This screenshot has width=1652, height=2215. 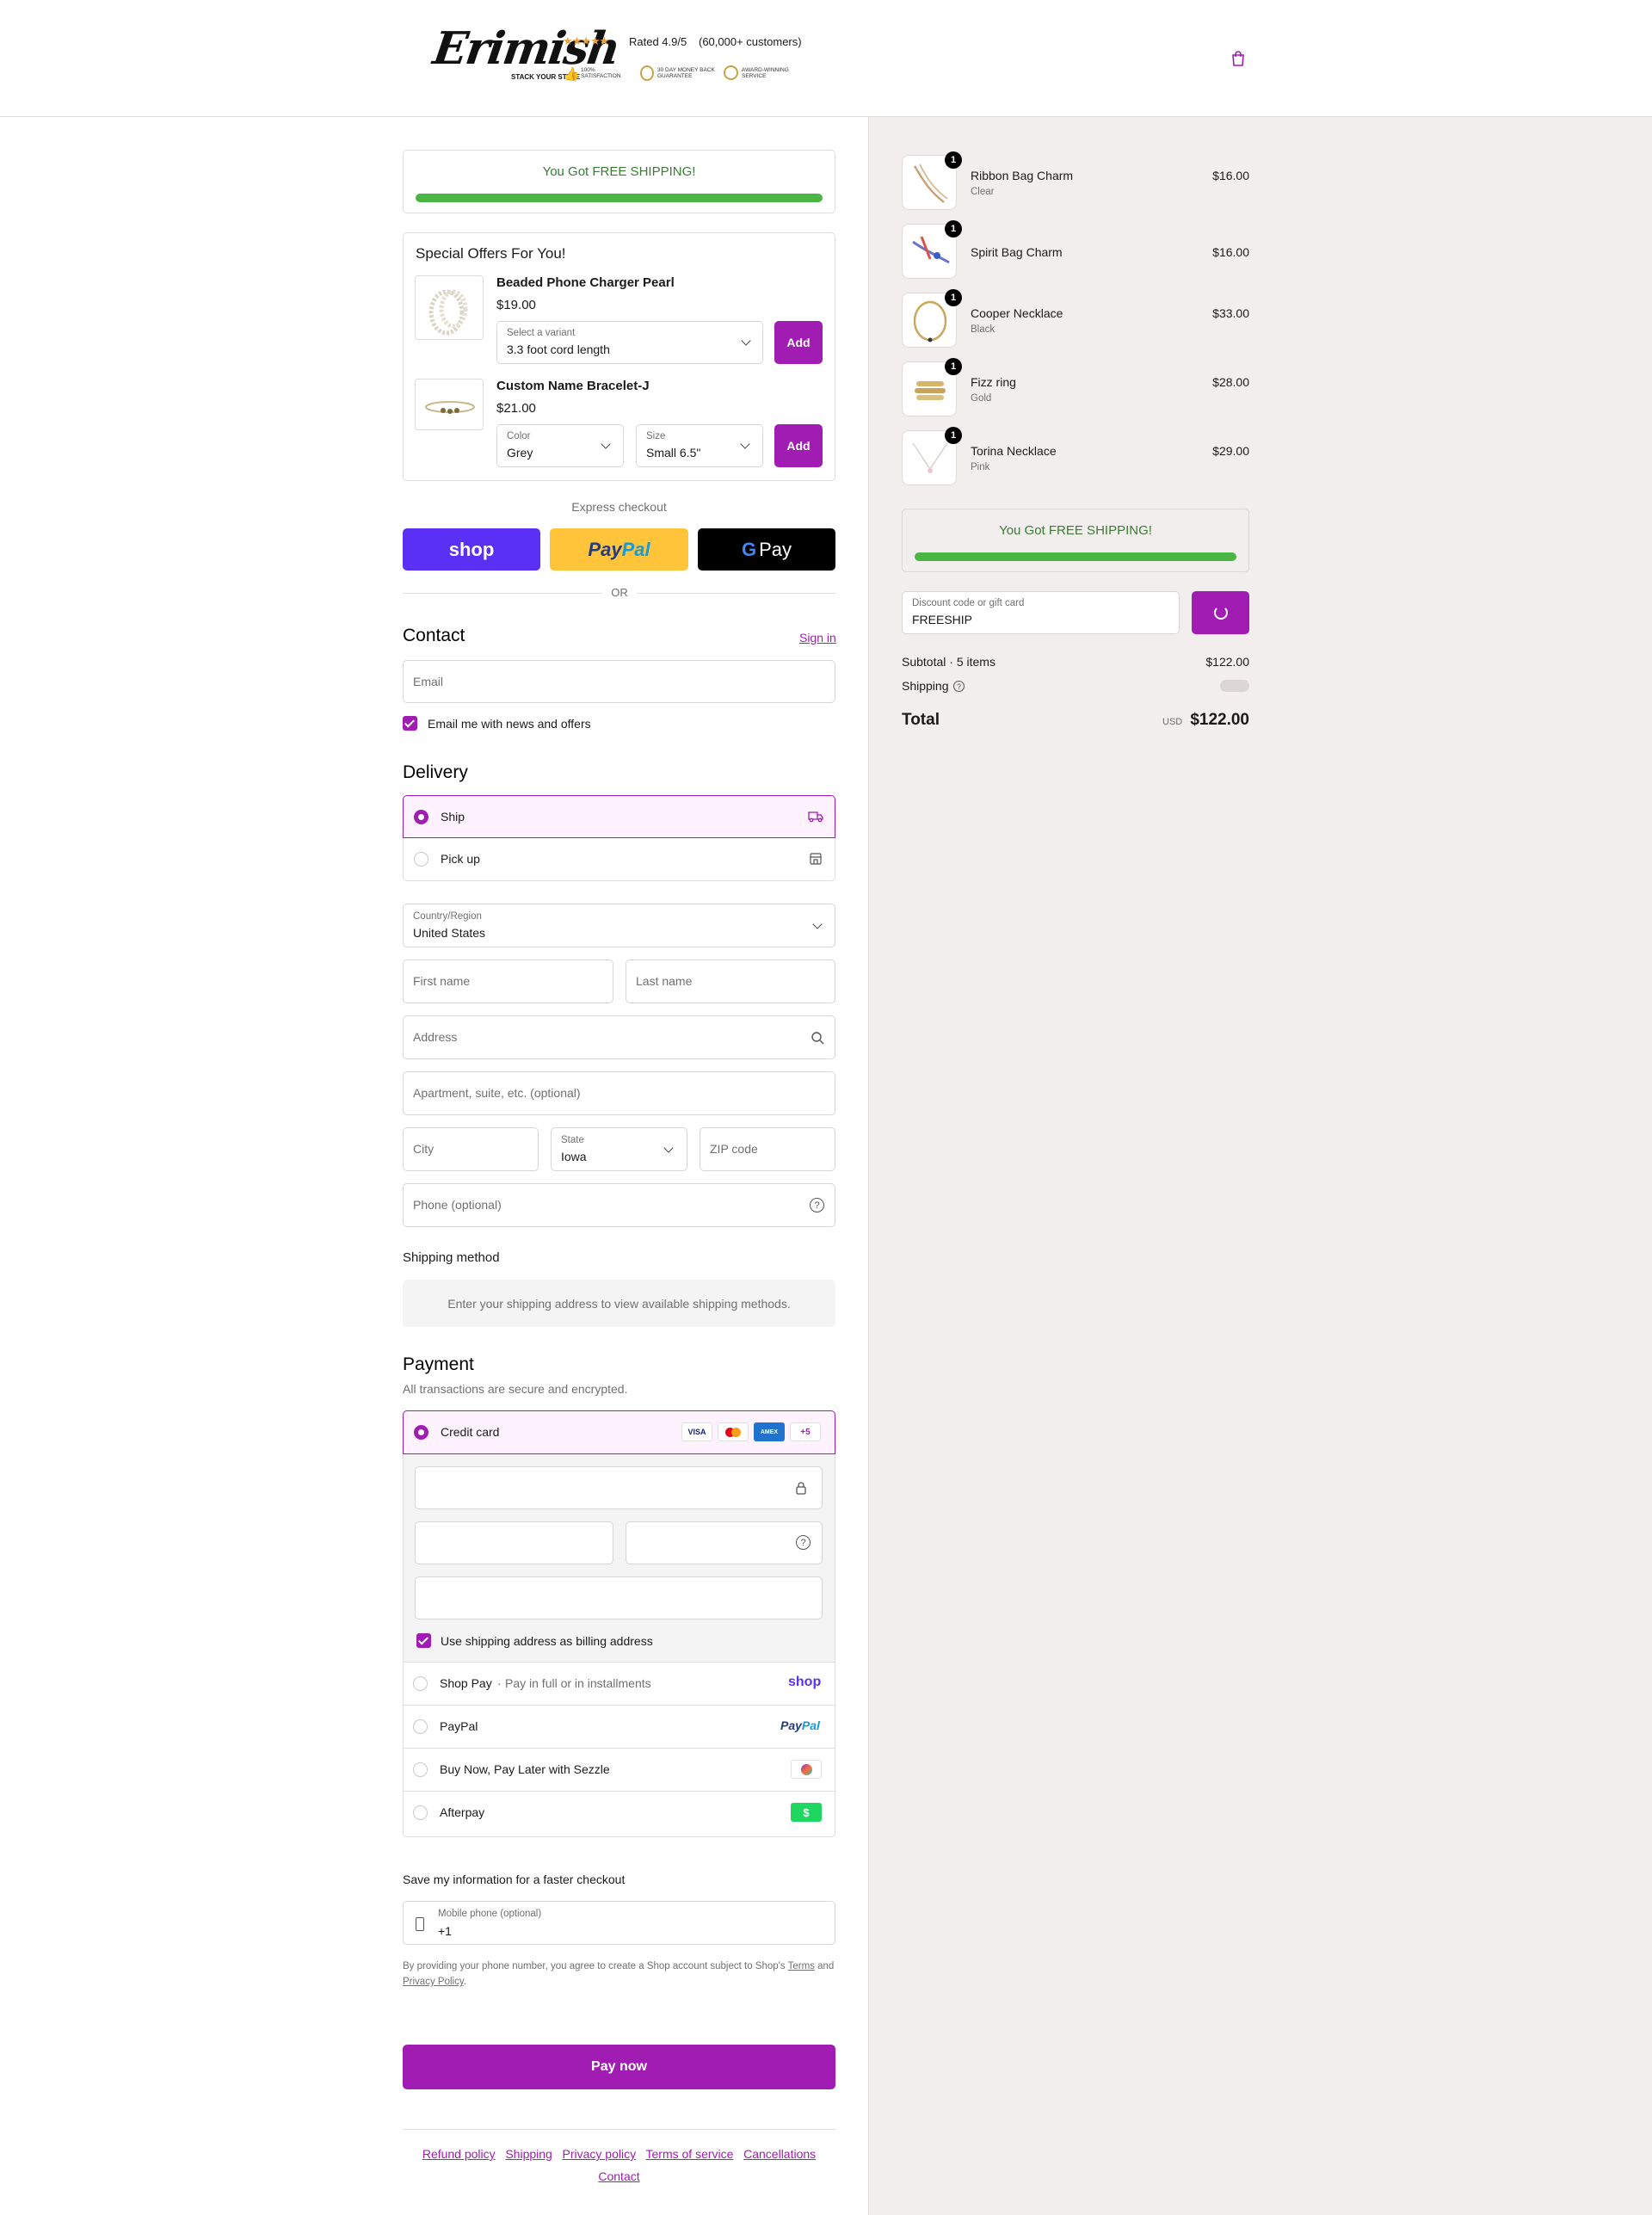 What do you see at coordinates (421, 817) in the screenshot?
I see `ship-radio` at bounding box center [421, 817].